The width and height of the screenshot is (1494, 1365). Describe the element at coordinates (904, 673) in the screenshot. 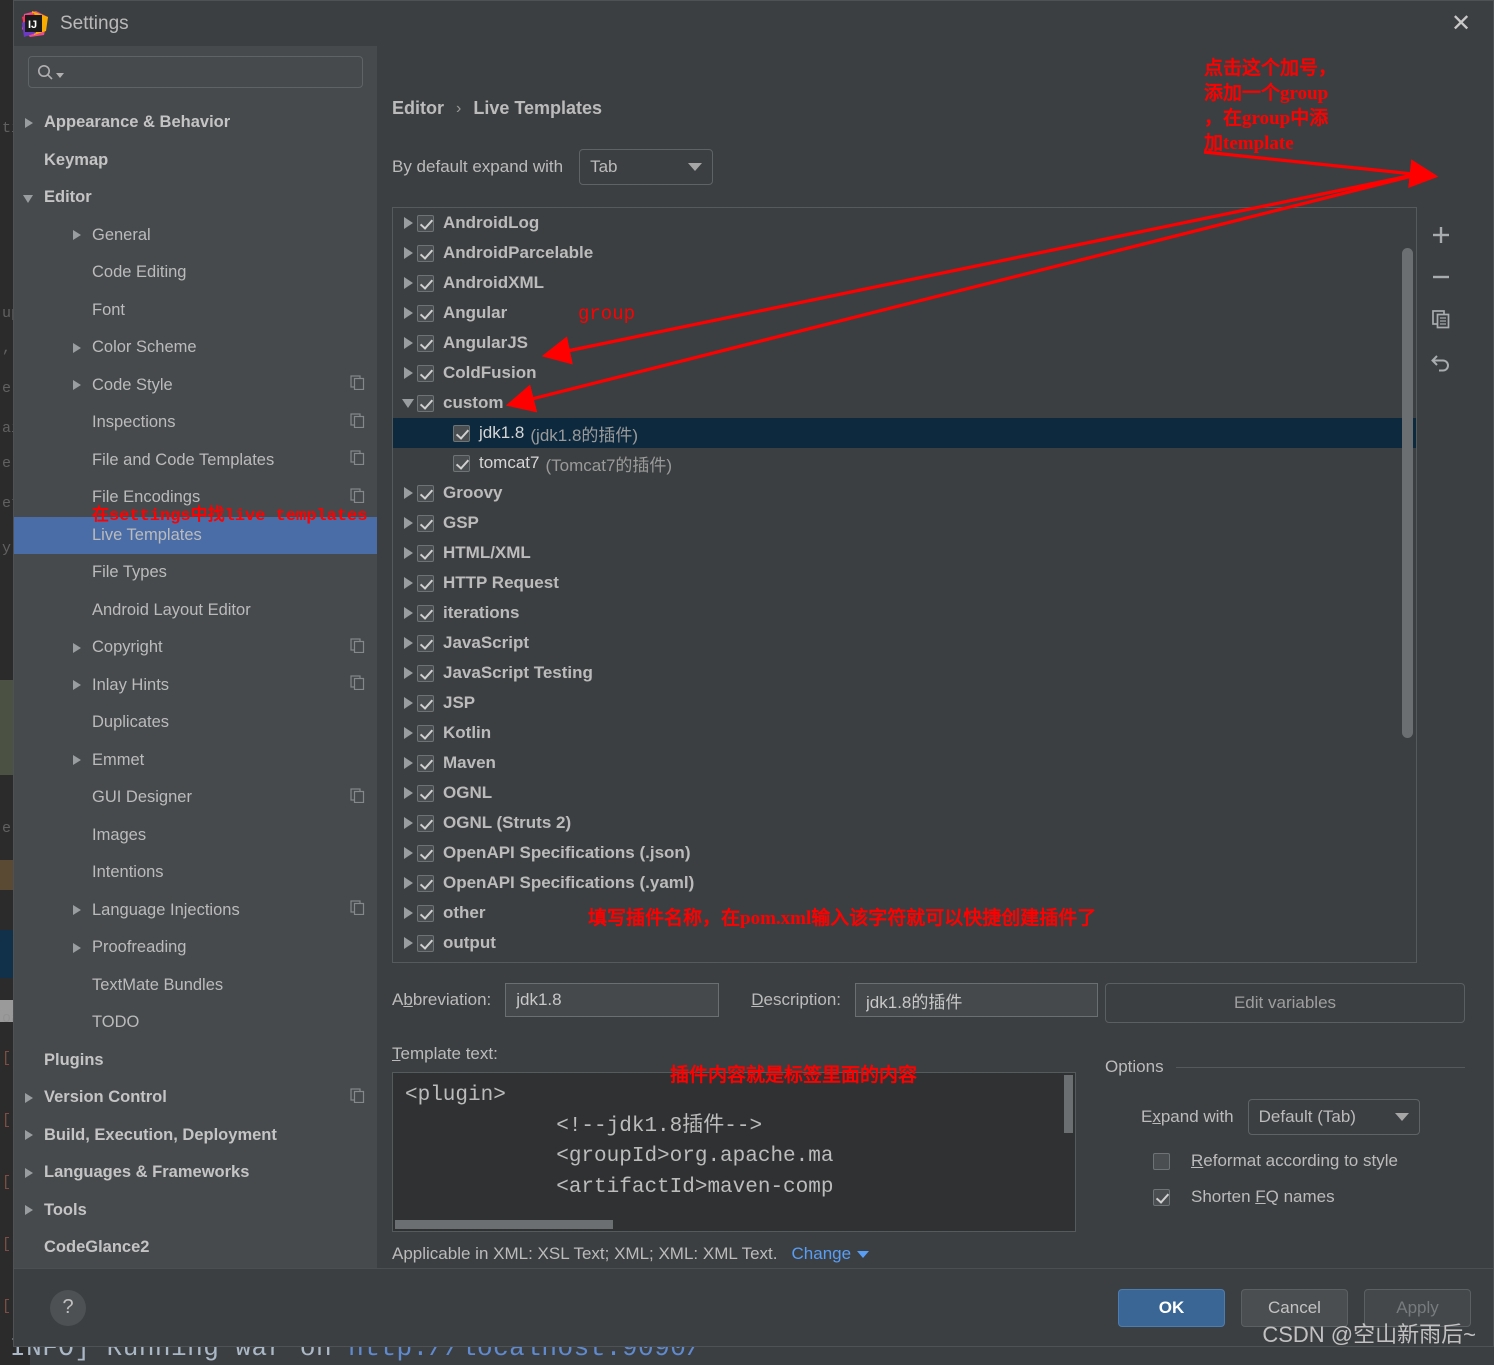

I see `template-group-row: JavaScript Testing` at that location.